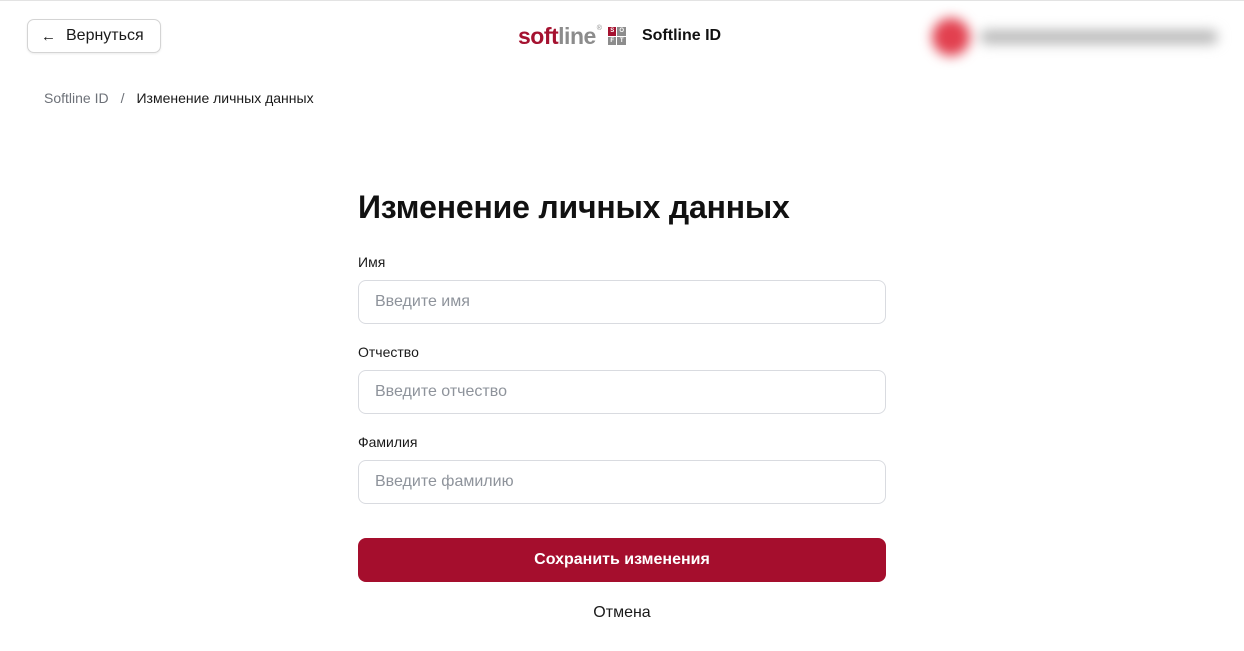 Image resolution: width=1244 pixels, height=651 pixels. I want to click on back-button: ← Вернуться, so click(94, 36).